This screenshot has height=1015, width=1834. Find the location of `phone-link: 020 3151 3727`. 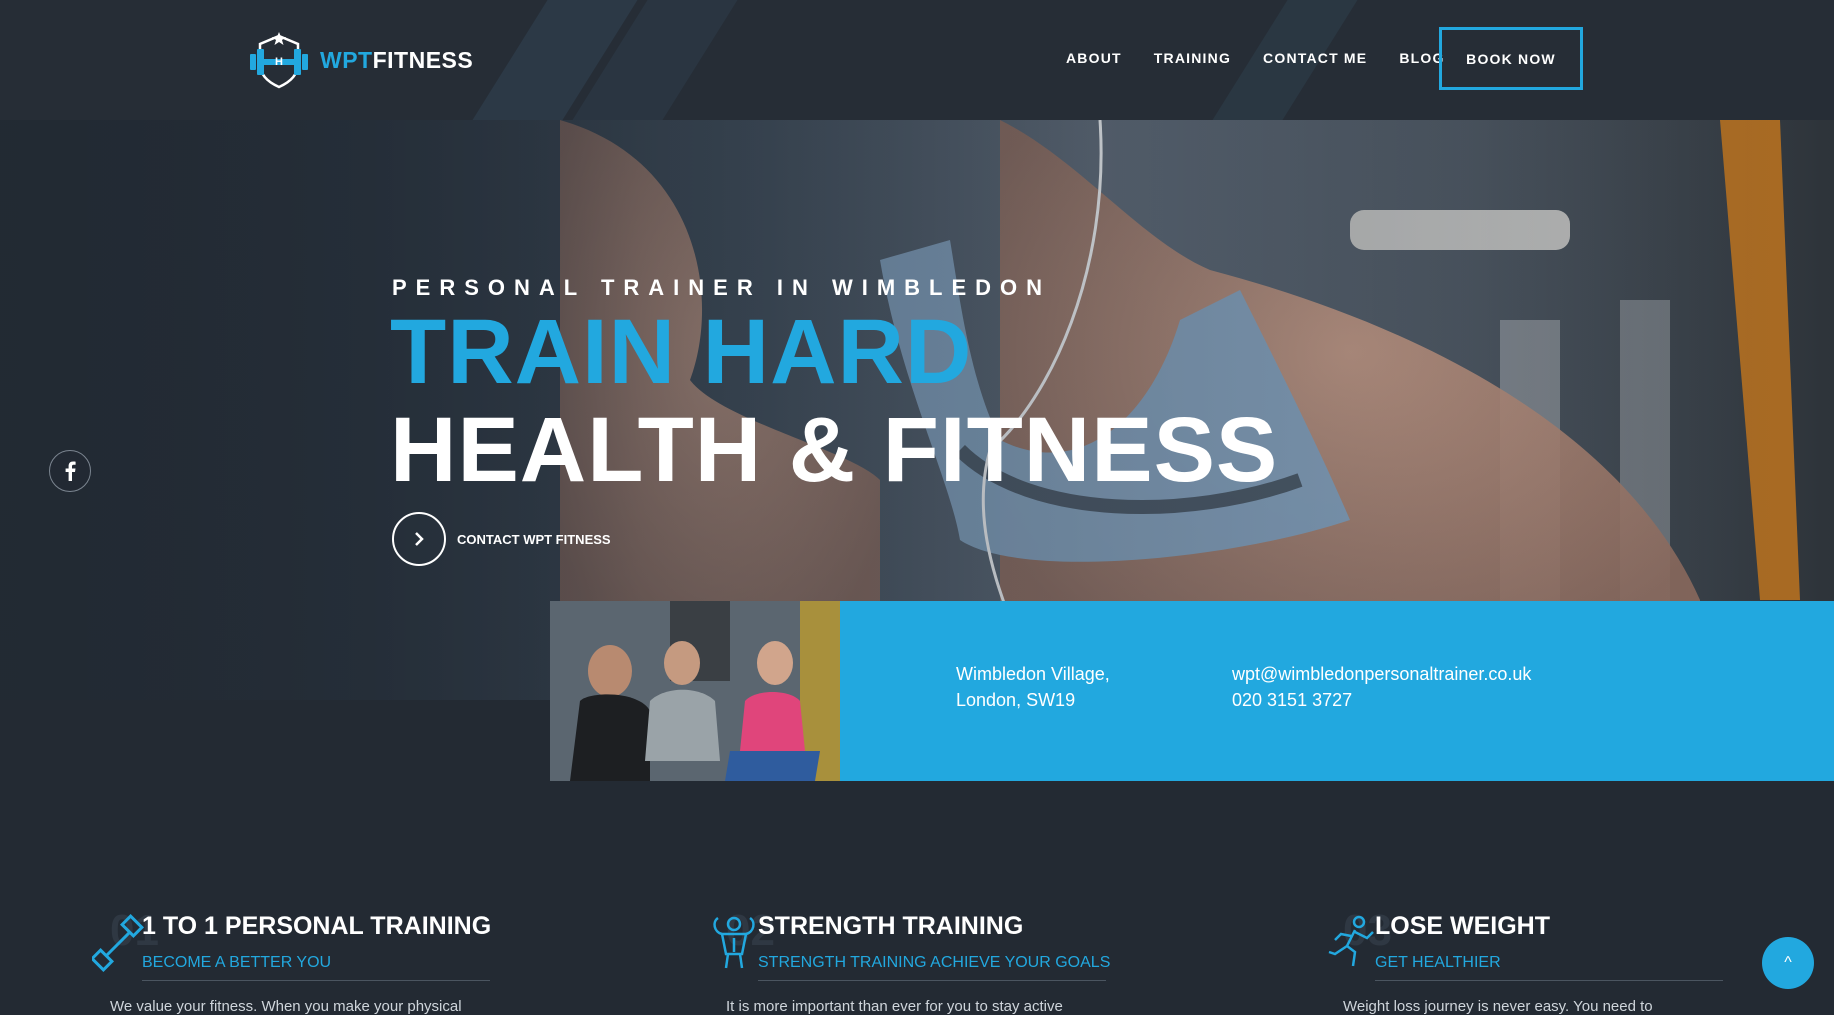

phone-link: 020 3151 3727 is located at coordinates (1381, 700).